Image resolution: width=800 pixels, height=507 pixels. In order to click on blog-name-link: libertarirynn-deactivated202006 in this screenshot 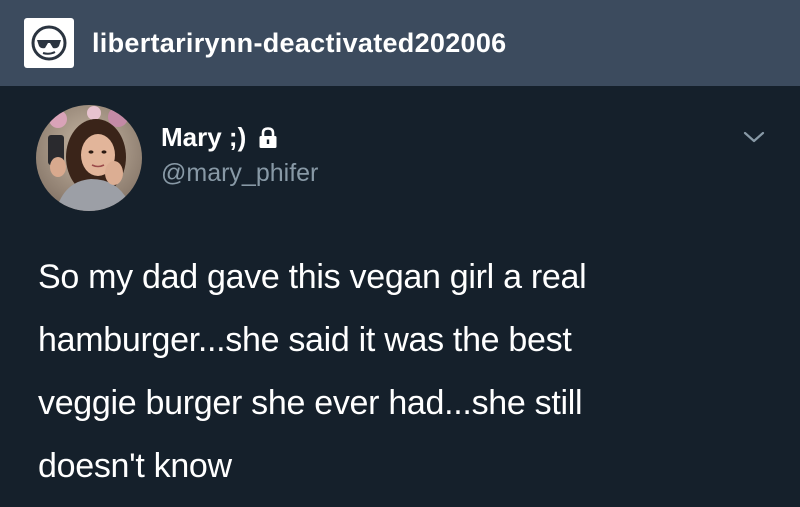, I will do `click(299, 43)`.